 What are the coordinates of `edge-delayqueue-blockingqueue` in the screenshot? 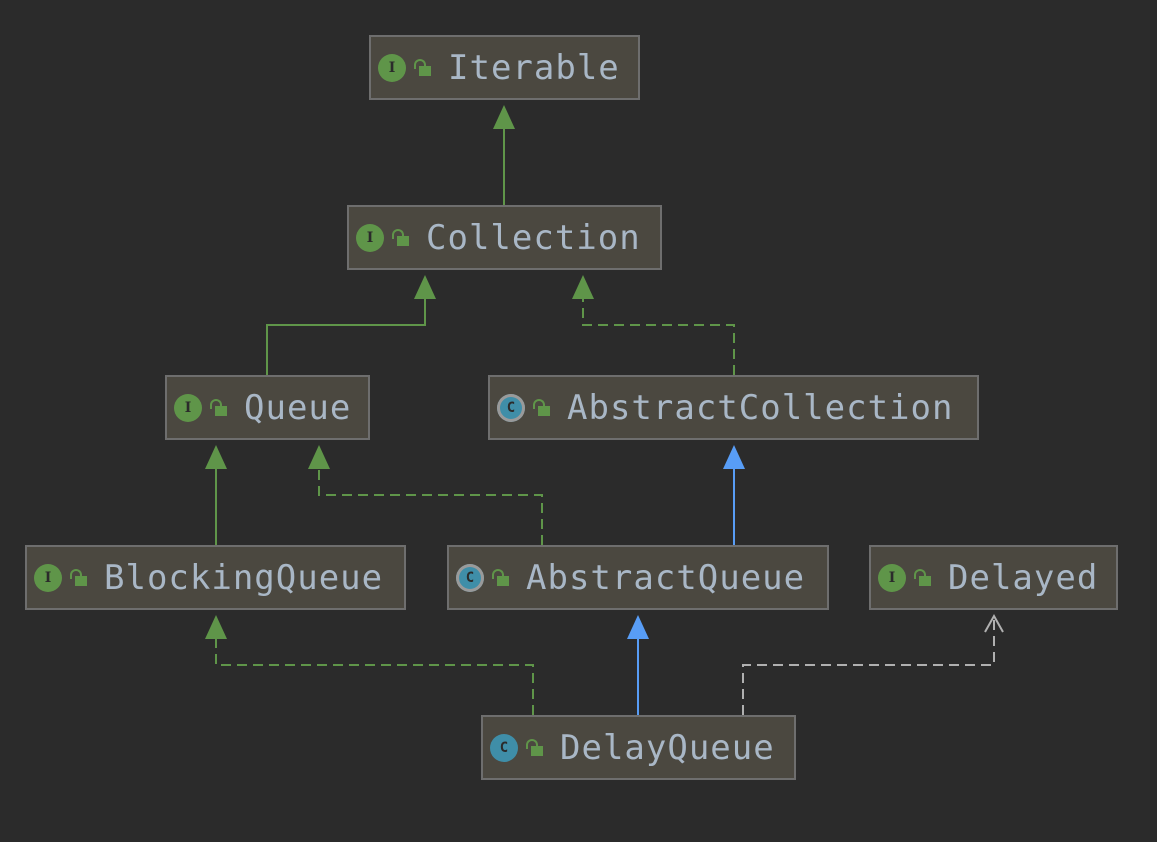 It's located at (369, 665).